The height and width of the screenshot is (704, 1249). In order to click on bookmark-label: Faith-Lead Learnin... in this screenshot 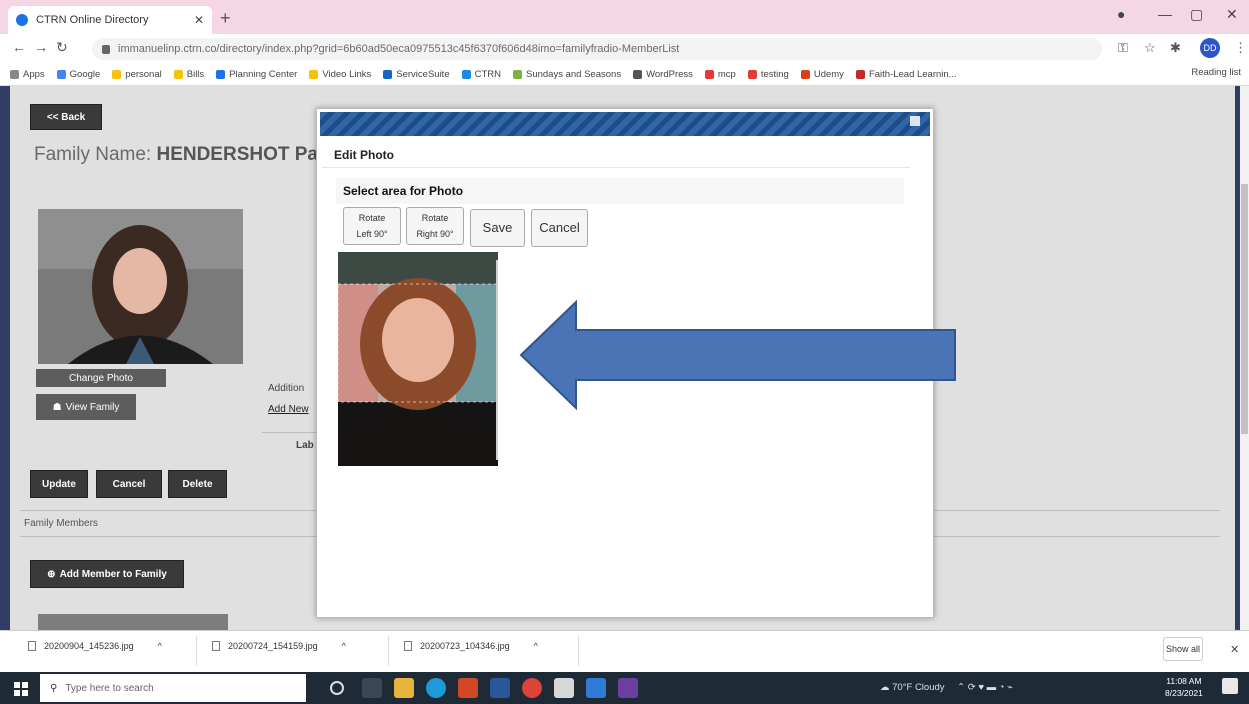, I will do `click(912, 74)`.